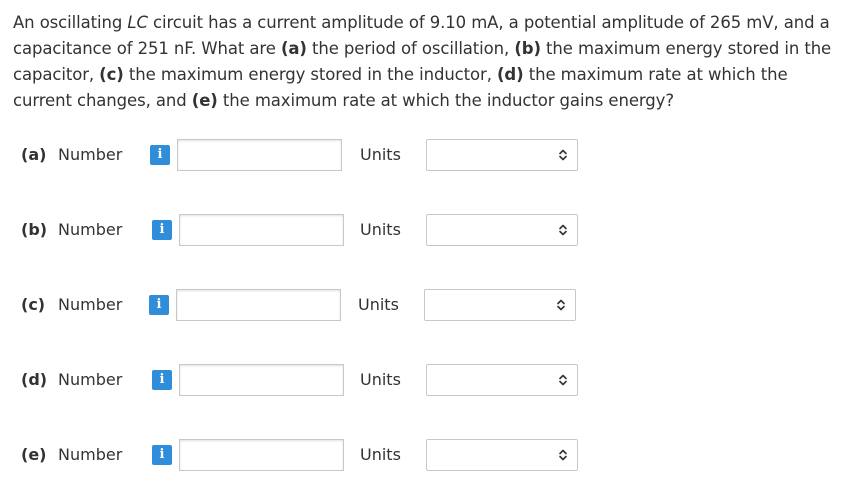 The image size is (856, 492). Describe the element at coordinates (261, 380) in the screenshot. I see `number-input-d` at that location.